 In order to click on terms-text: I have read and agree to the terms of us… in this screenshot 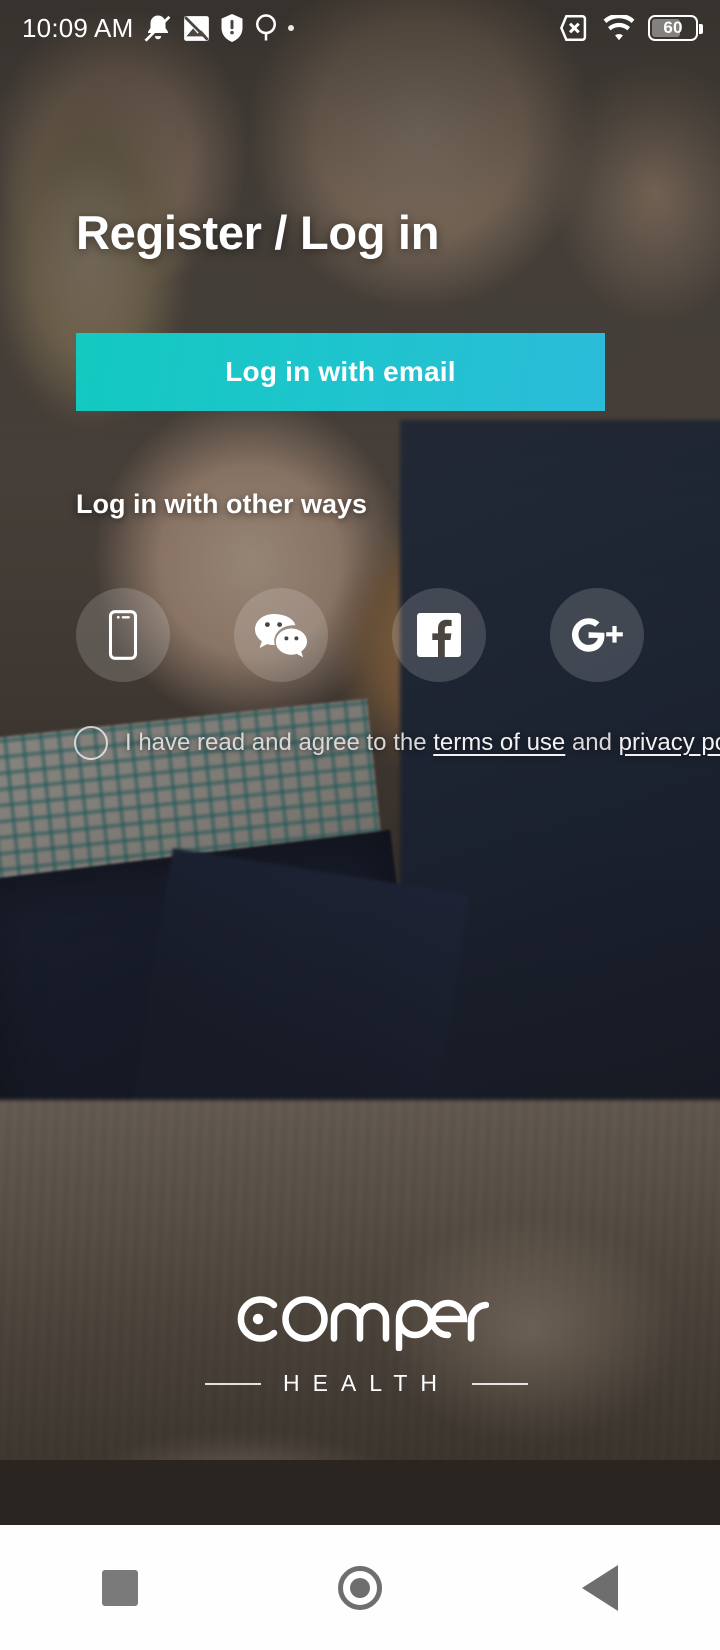, I will do `click(422, 743)`.